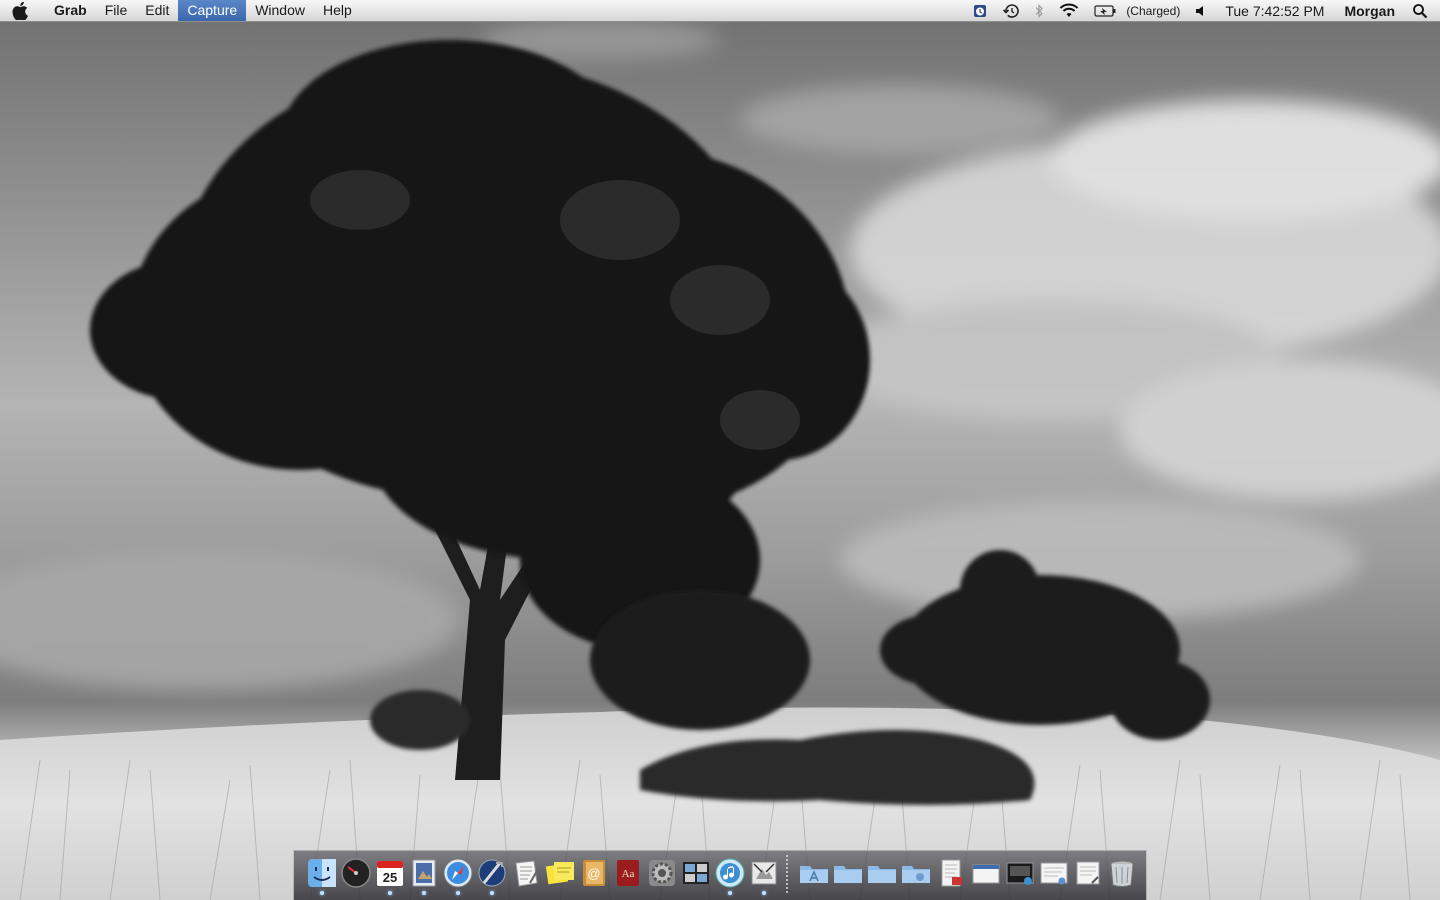 The width and height of the screenshot is (1440, 900). Describe the element at coordinates (356, 873) in the screenshot. I see `dock-dashboard-icon` at that location.